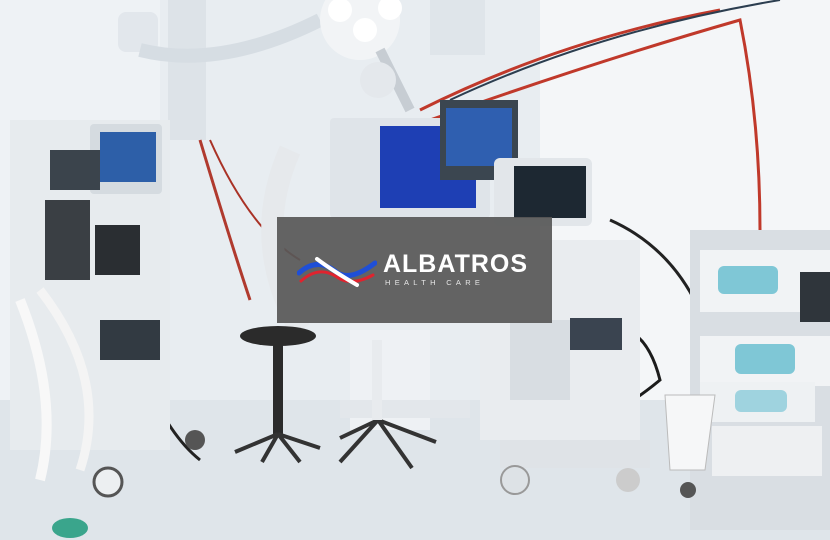 The height and width of the screenshot is (540, 830). I want to click on brand-subtitle: HEALTH CARE, so click(434, 282).